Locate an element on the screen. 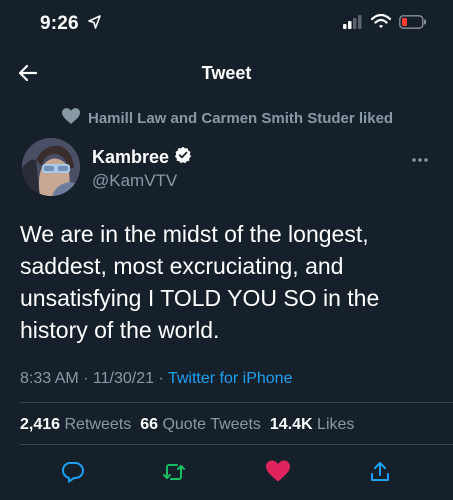  heart-icon is located at coordinates (71, 118).